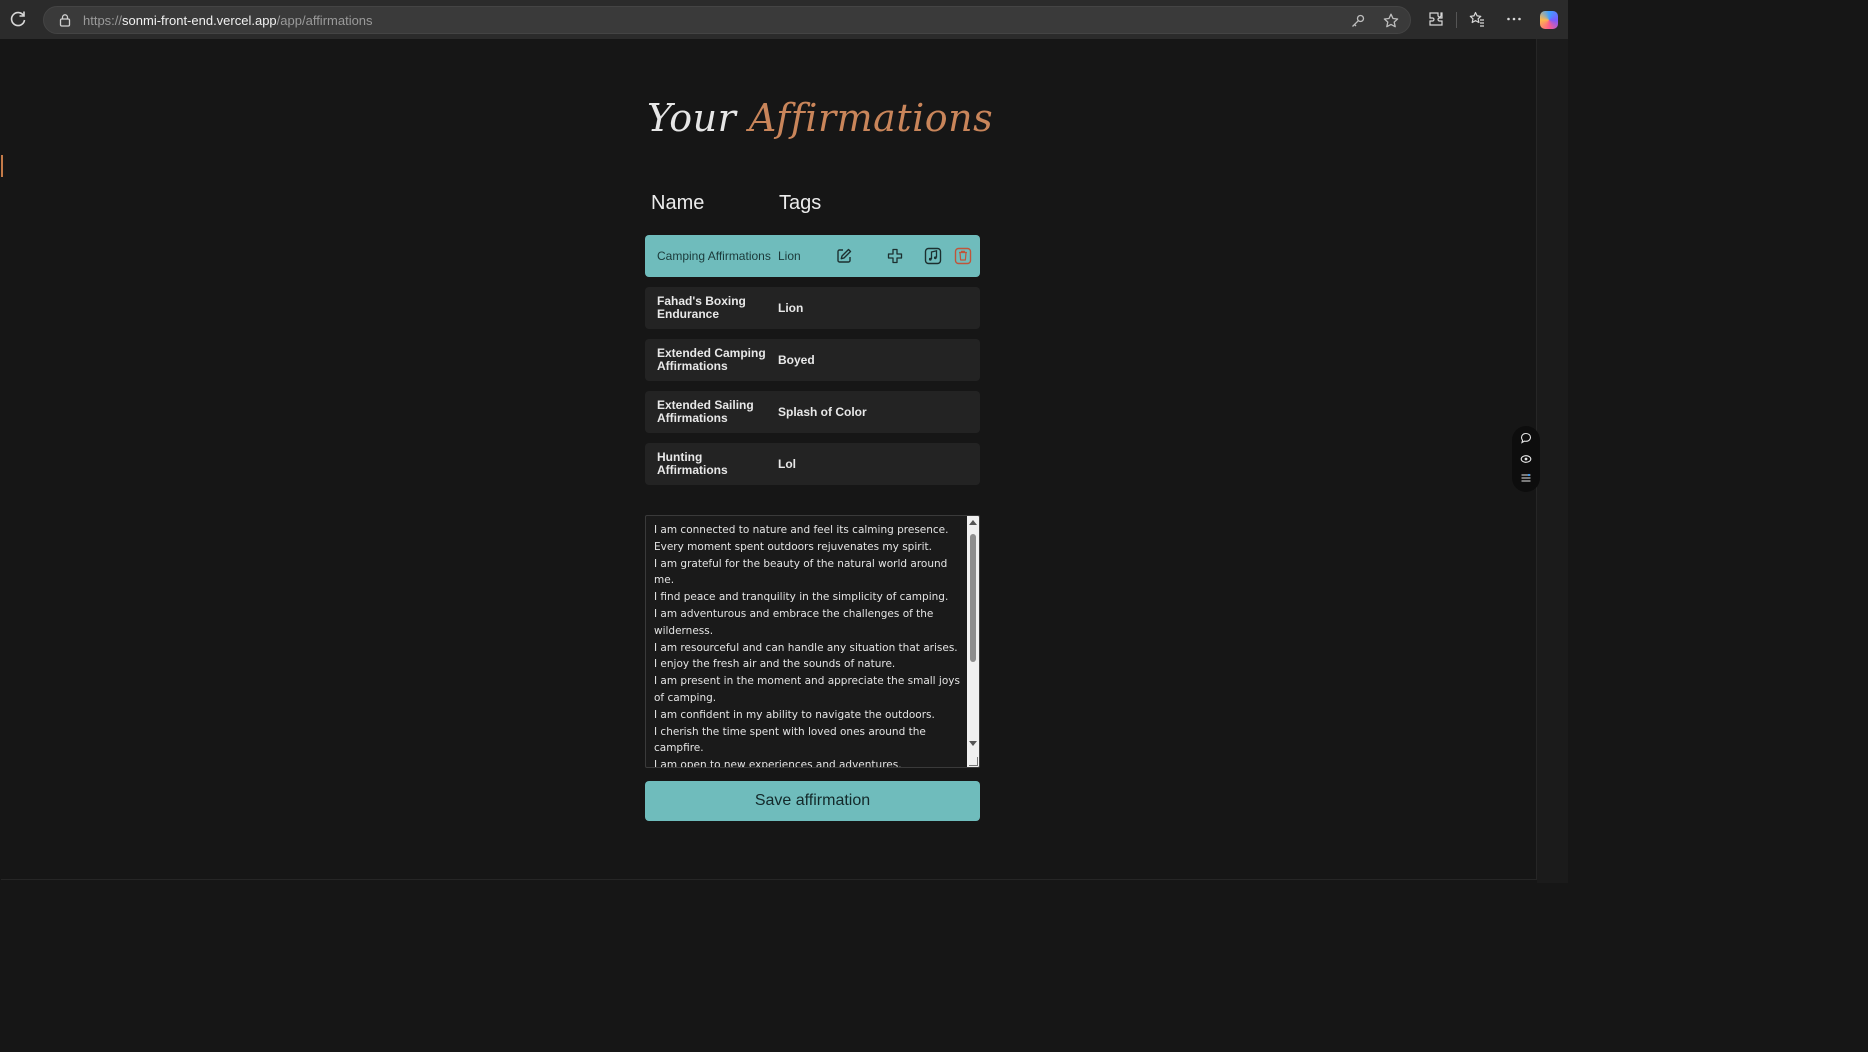 This screenshot has height=1052, width=1868. I want to click on affirmation-row: Hunting Affirmations Lol, so click(812, 464).